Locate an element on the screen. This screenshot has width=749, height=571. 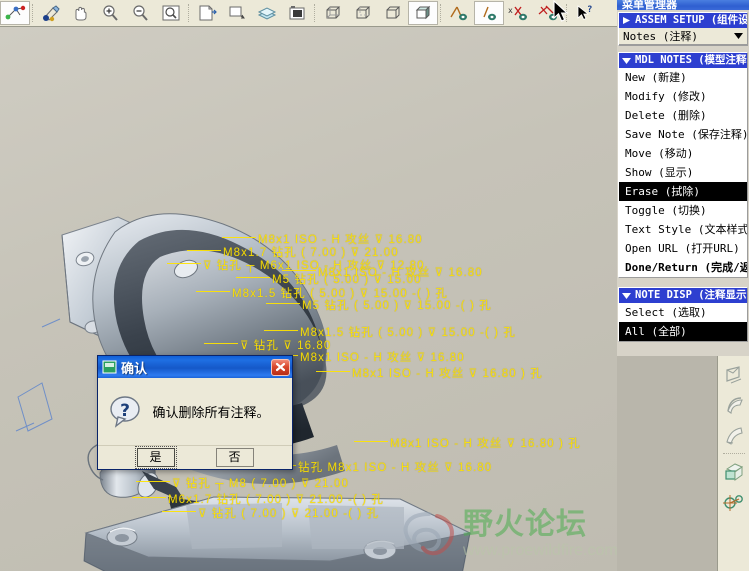
pattern-box-icon is located at coordinates (734, 472).